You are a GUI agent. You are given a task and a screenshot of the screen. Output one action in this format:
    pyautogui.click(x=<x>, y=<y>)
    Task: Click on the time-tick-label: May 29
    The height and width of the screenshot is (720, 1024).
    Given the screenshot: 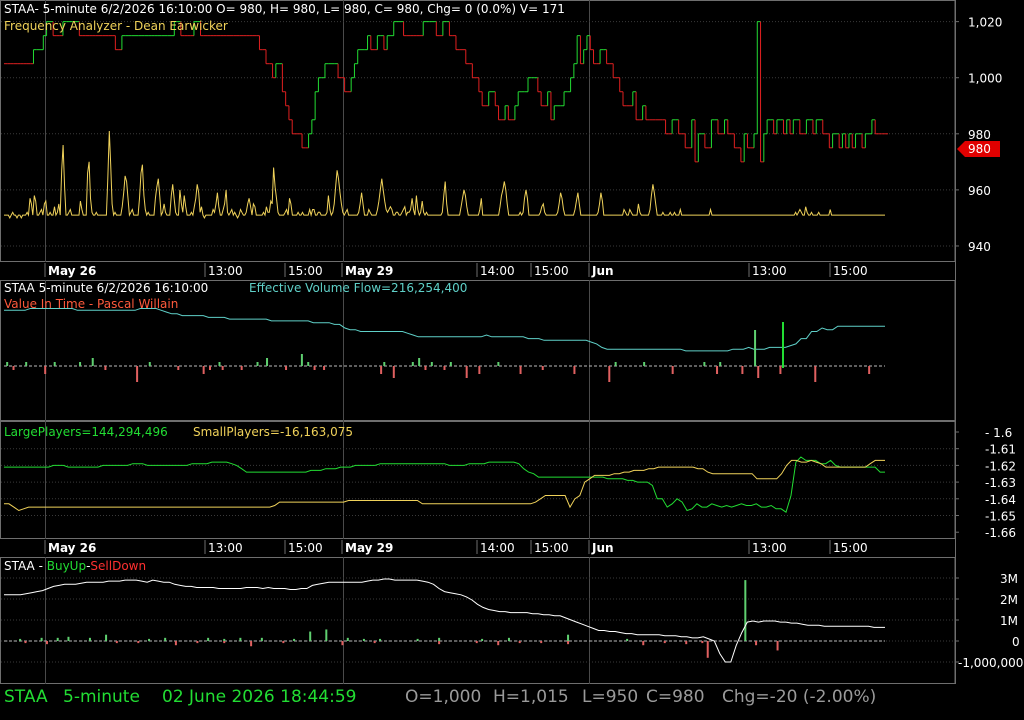 What is the action you would take?
    pyautogui.click(x=369, y=271)
    